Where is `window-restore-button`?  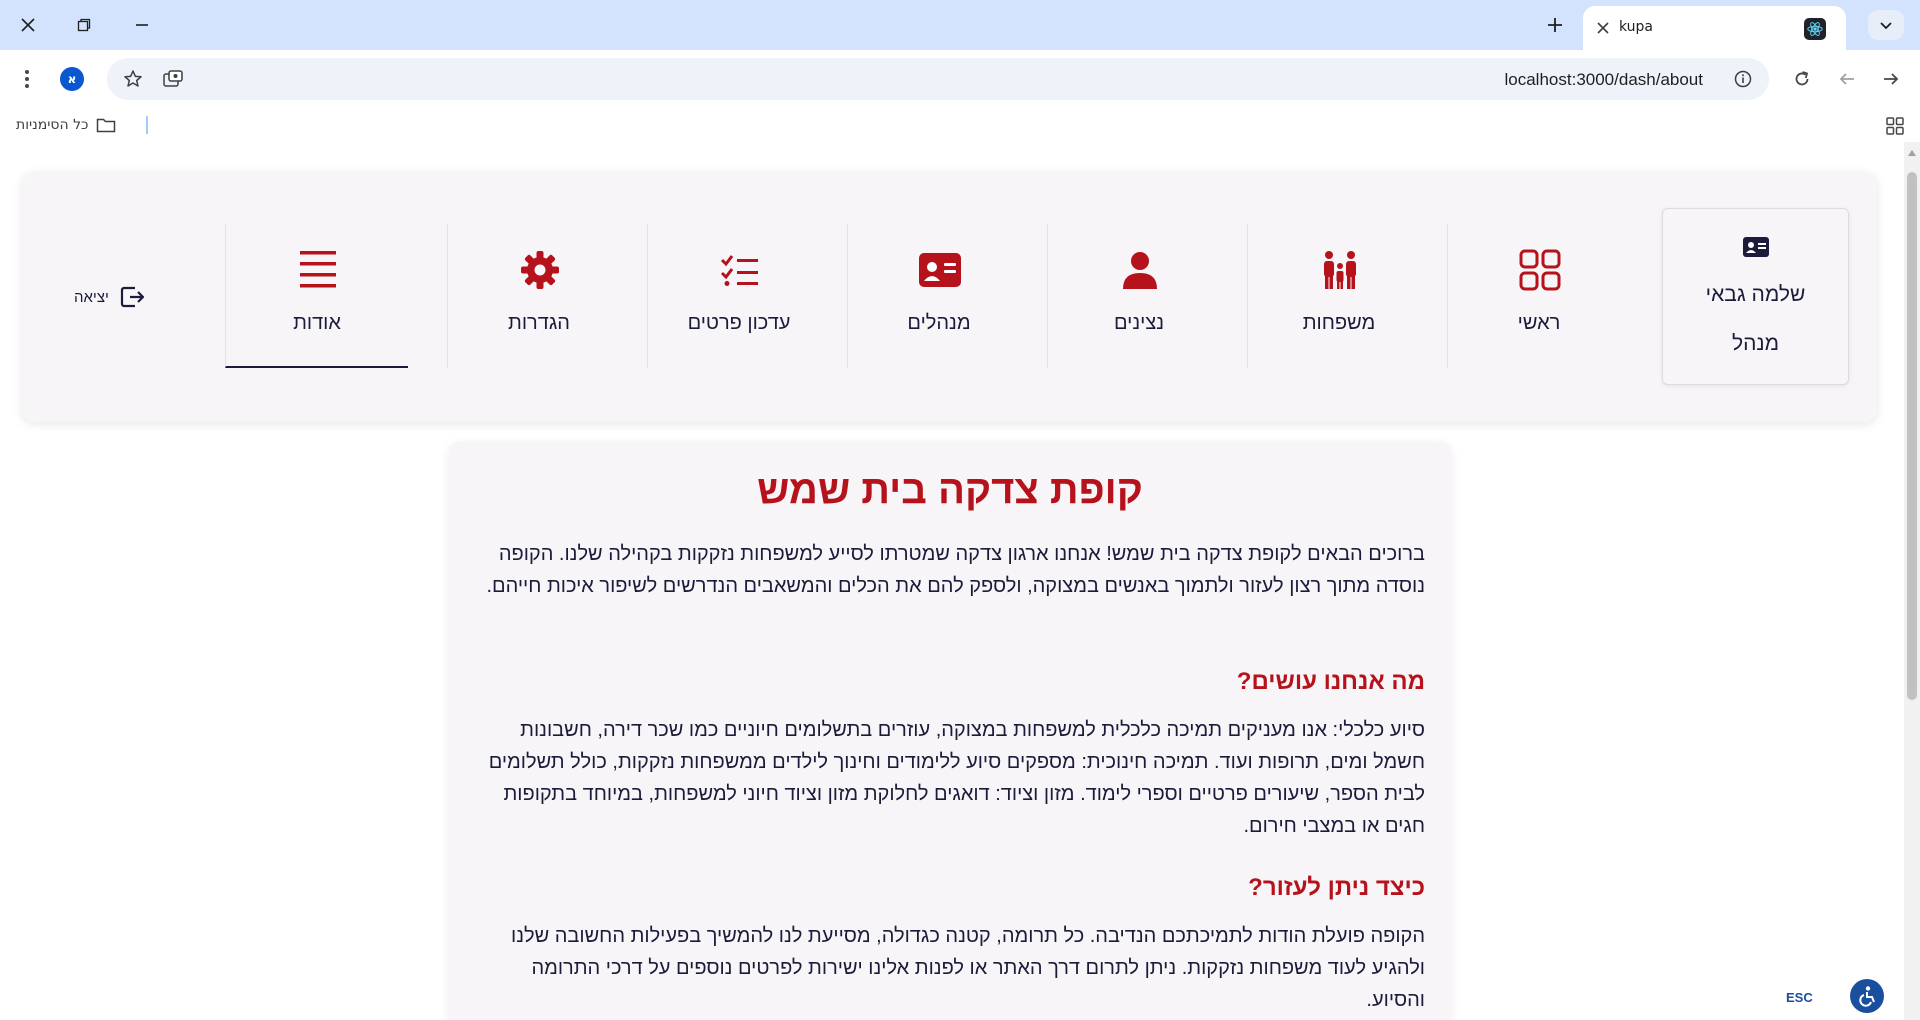
window-restore-button is located at coordinates (84, 25).